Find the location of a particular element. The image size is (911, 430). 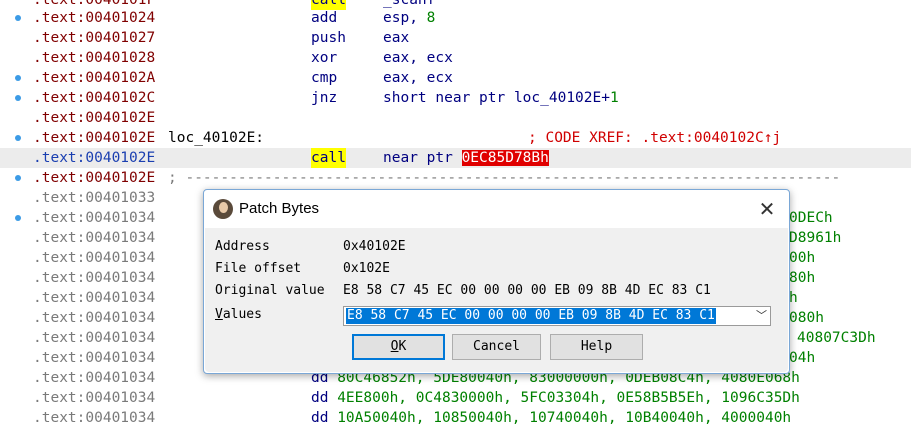

ok-button: OK is located at coordinates (398, 347).